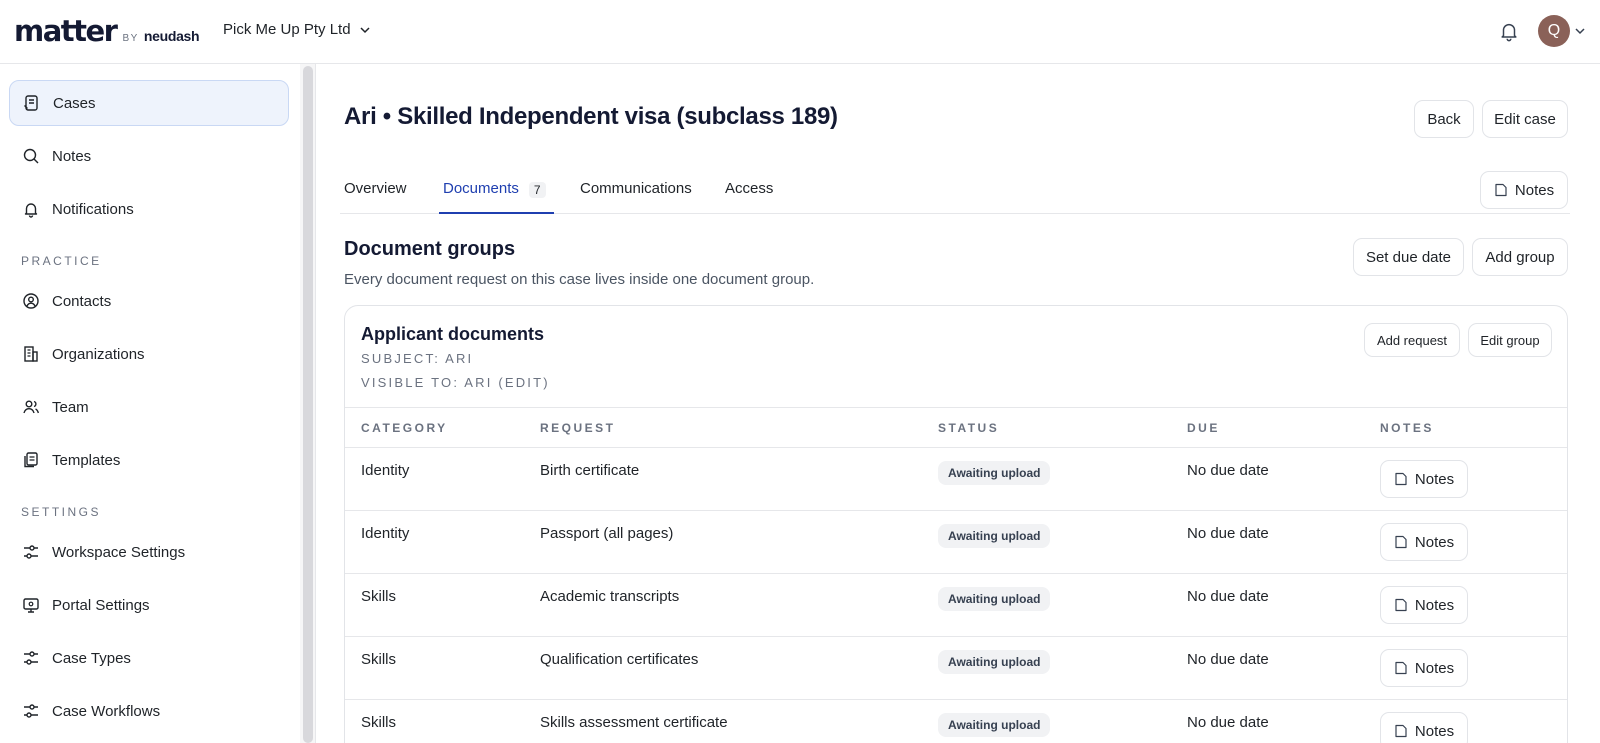 The height and width of the screenshot is (743, 1600). I want to click on logo-wordmark: matter, so click(66, 31).